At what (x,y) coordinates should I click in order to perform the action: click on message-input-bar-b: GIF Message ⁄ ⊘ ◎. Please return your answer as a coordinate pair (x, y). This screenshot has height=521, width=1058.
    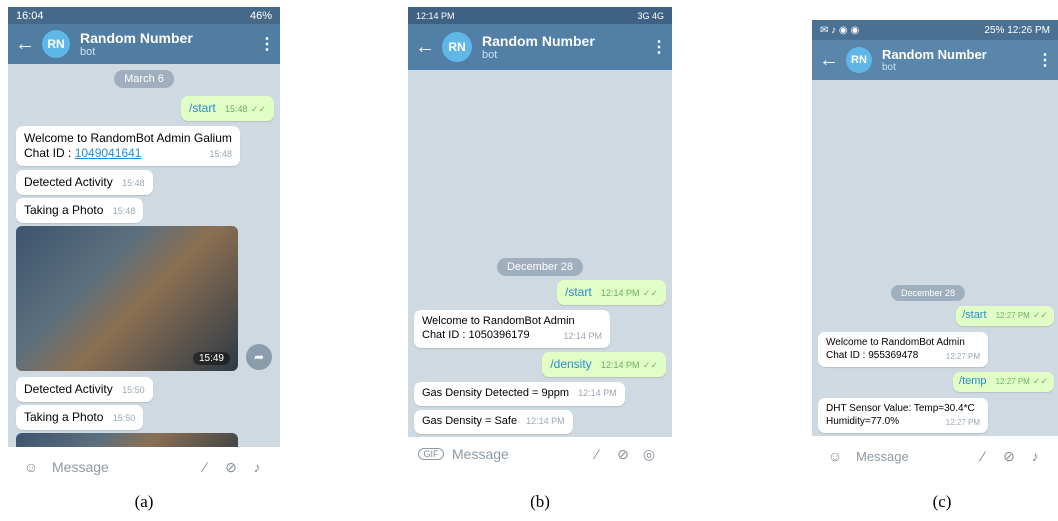
    Looking at the image, I should click on (540, 454).